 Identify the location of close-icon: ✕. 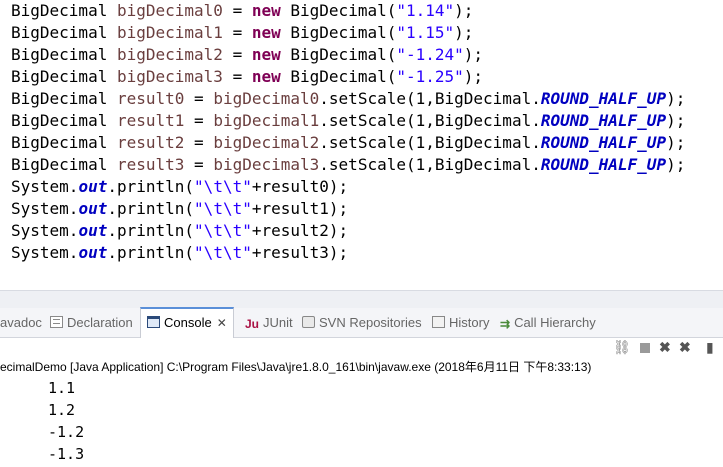
(222, 323).